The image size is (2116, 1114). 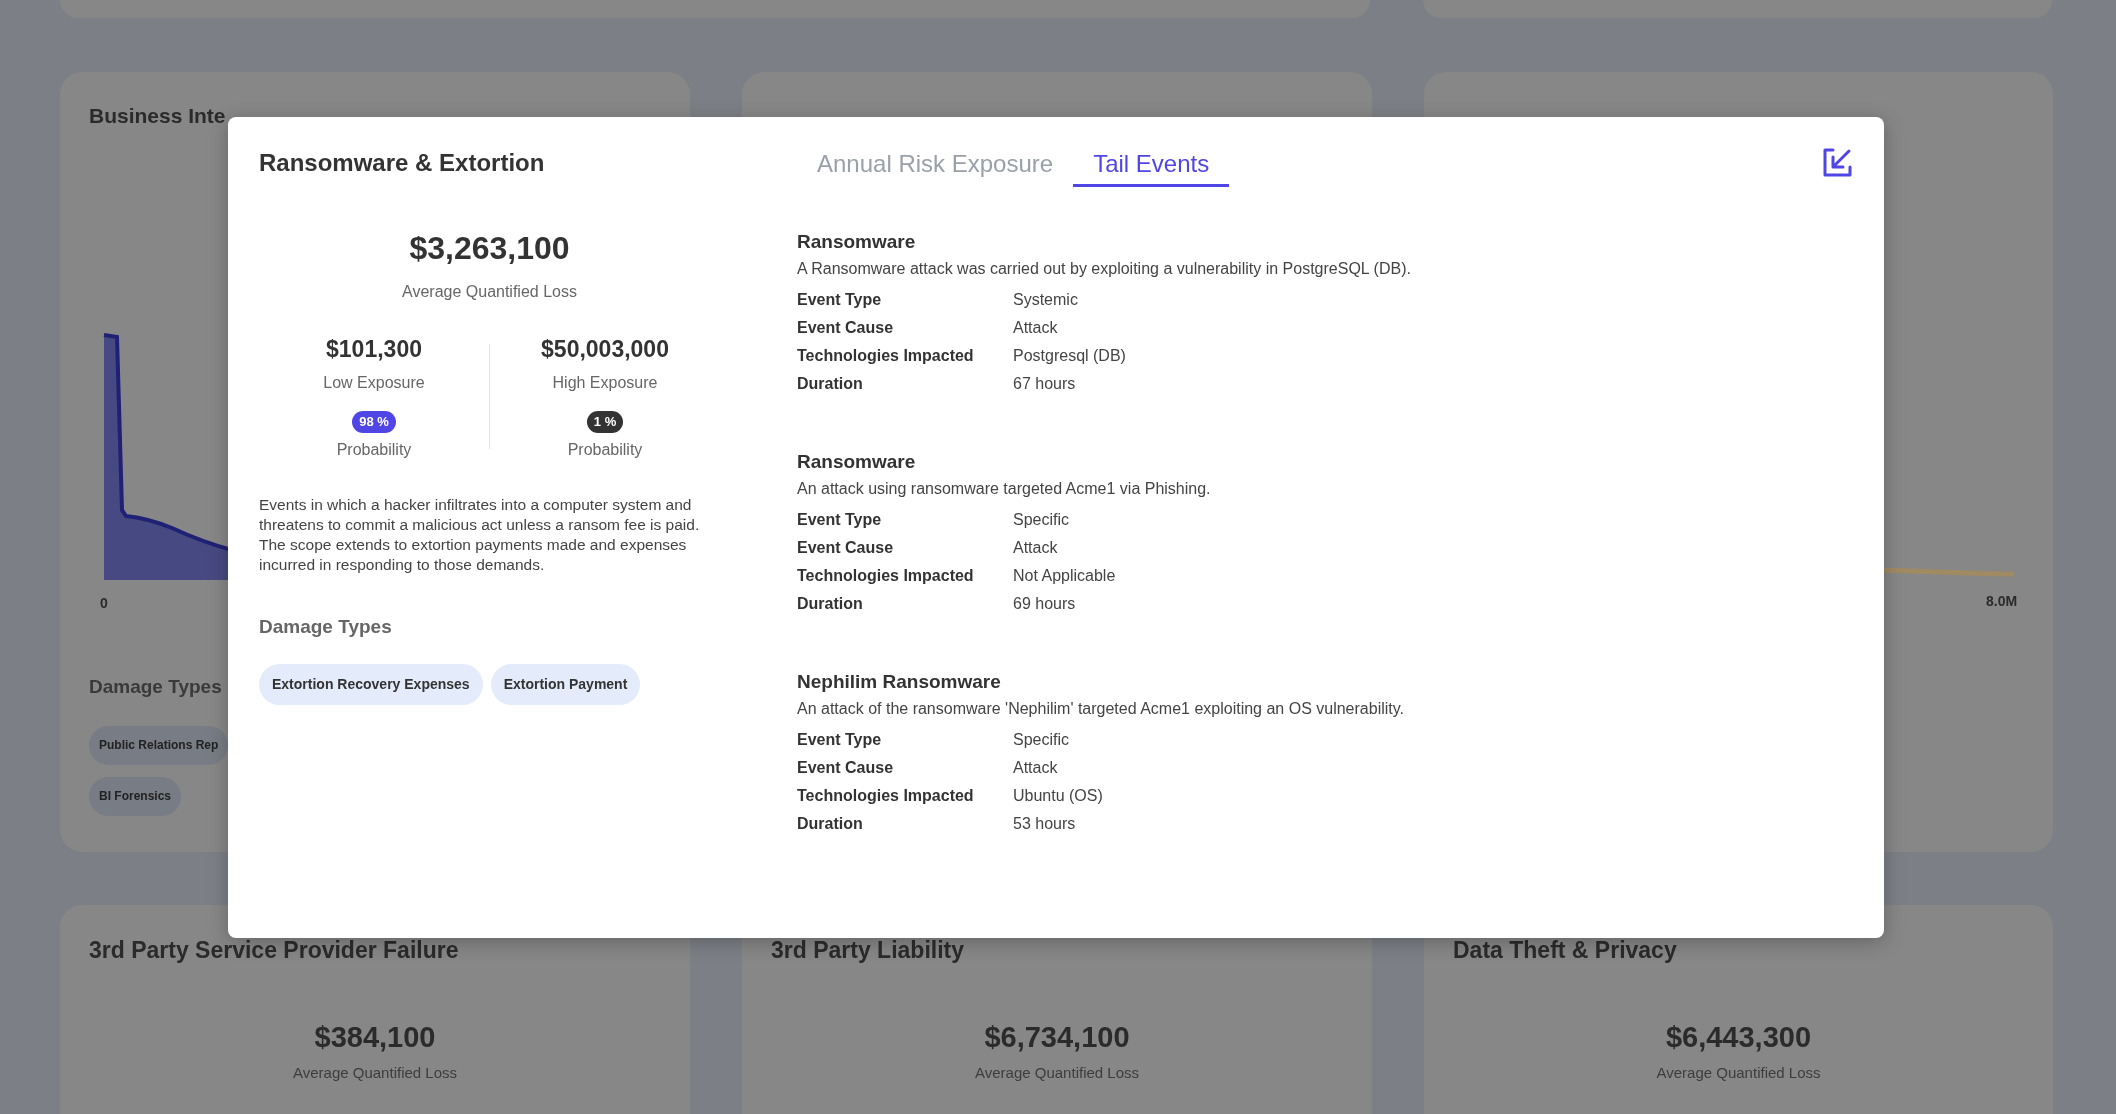 I want to click on exposure-label: High Exposure, so click(x=605, y=383).